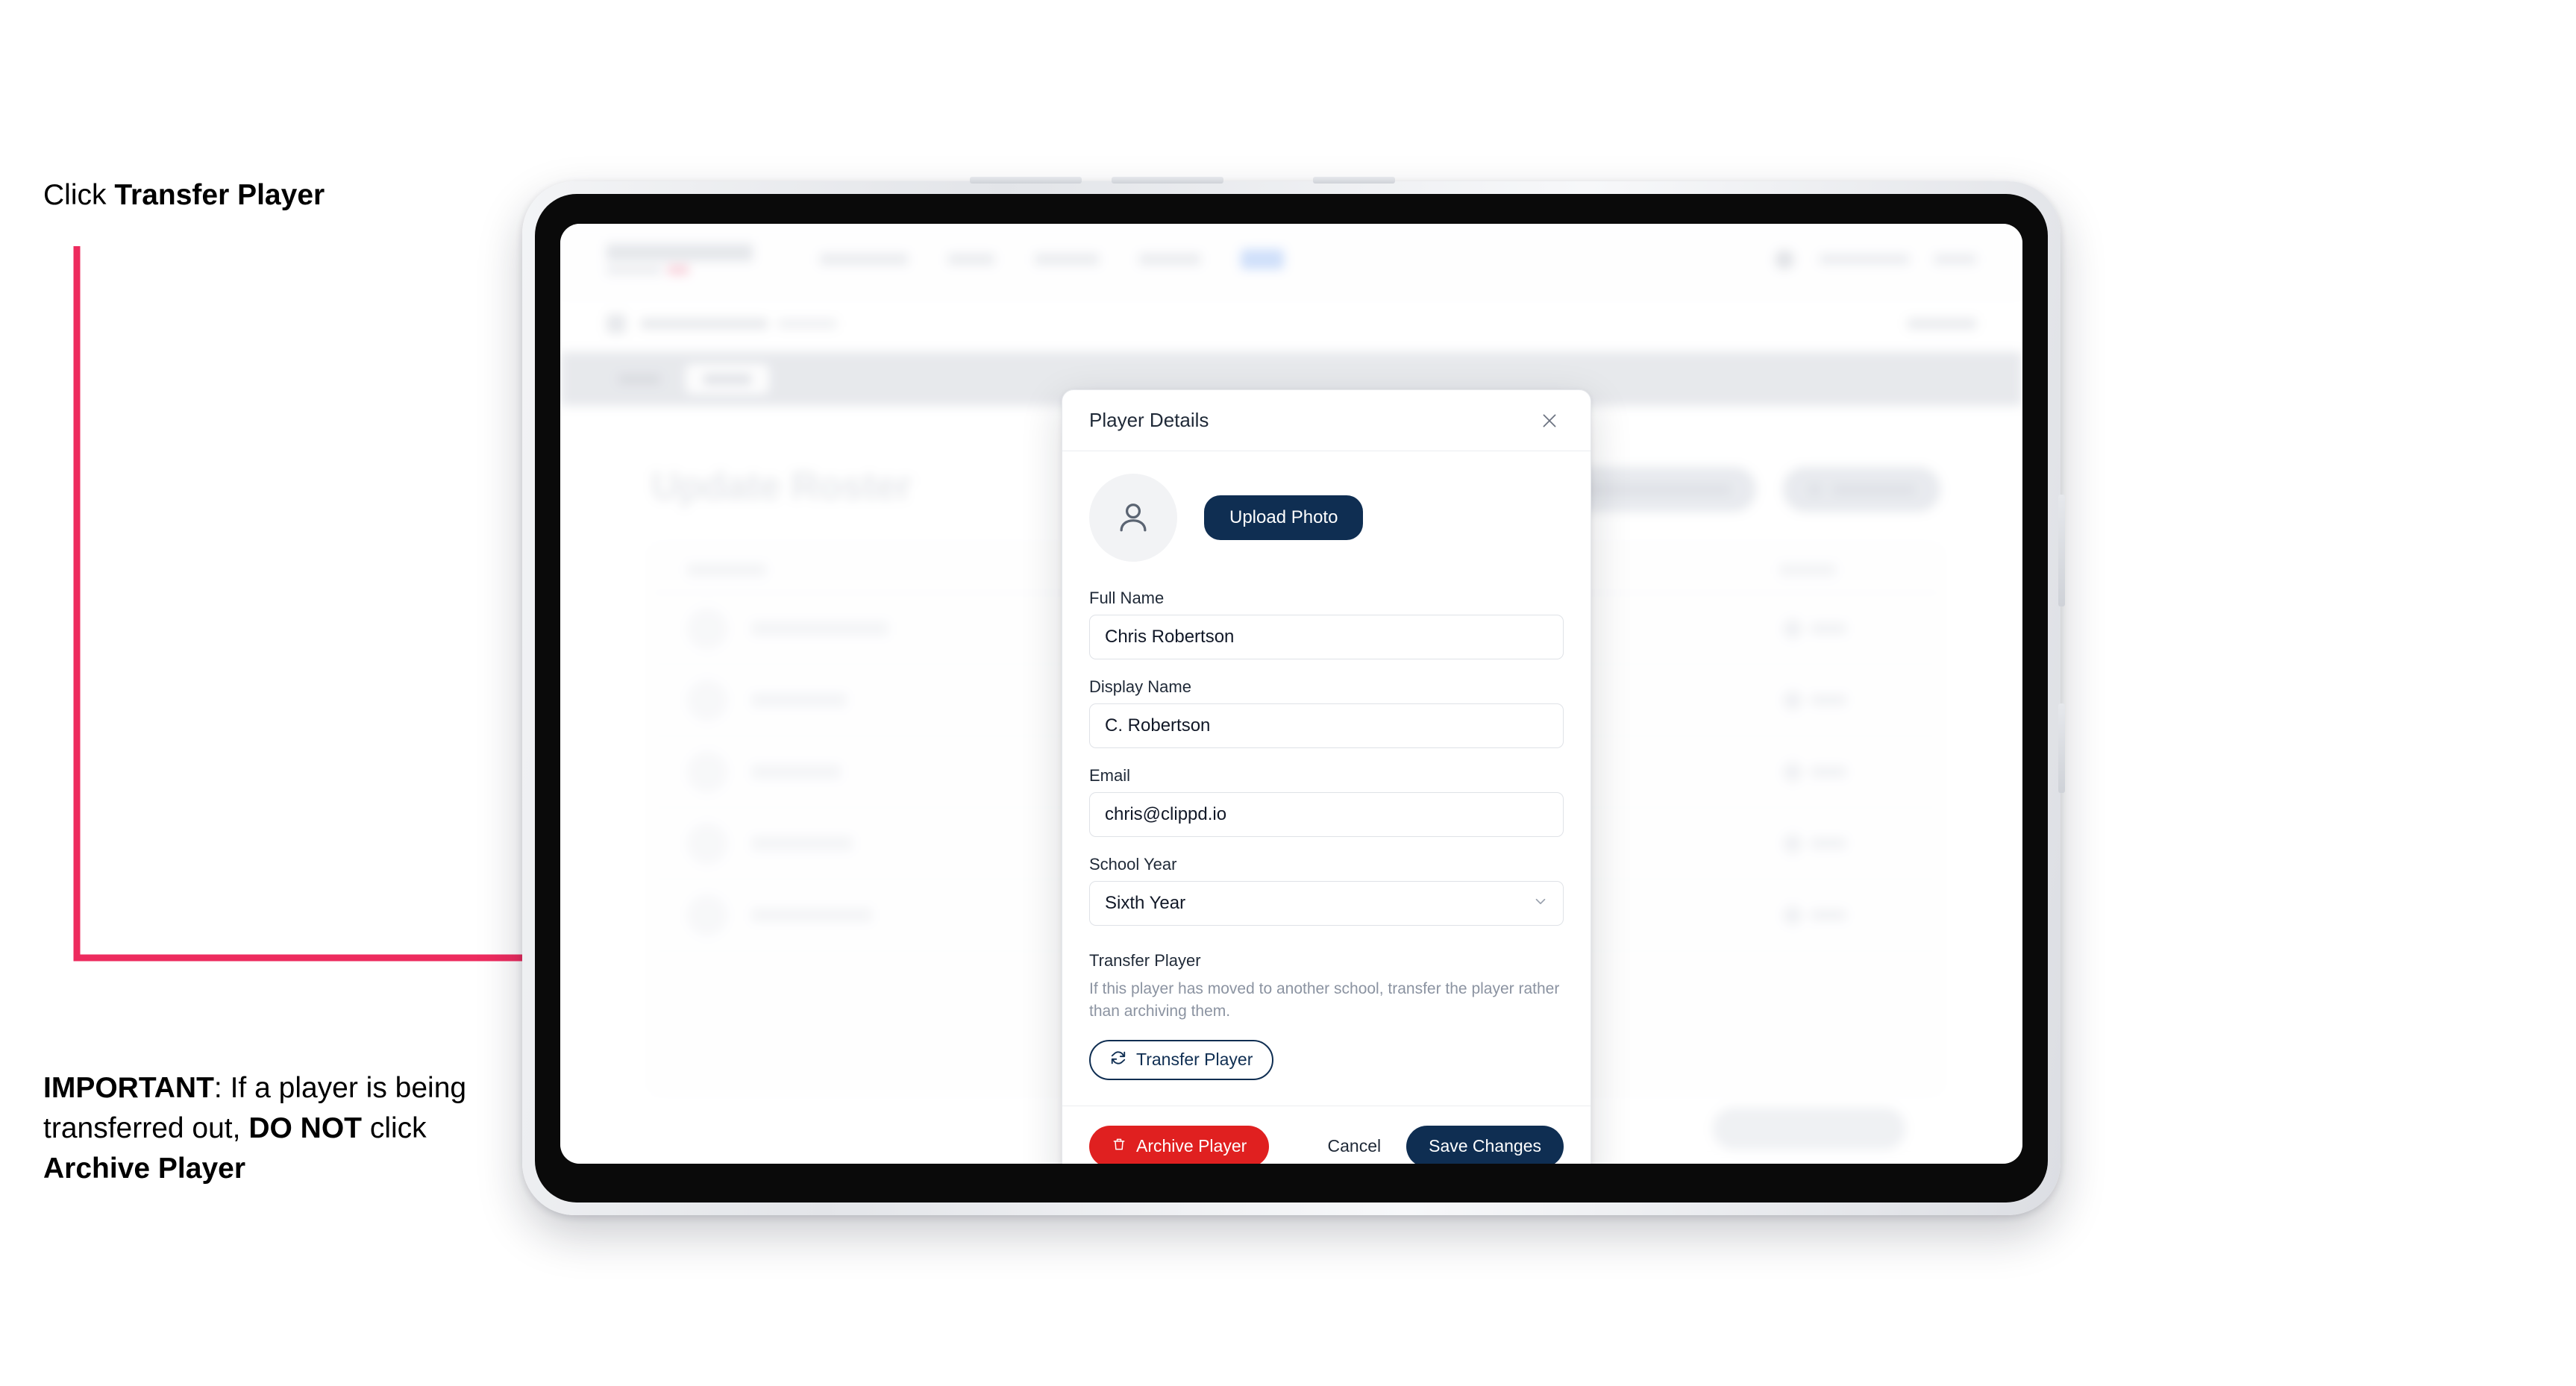 Image resolution: width=2576 pixels, height=1386 pixels. I want to click on dialog-title: Player Details, so click(1149, 420).